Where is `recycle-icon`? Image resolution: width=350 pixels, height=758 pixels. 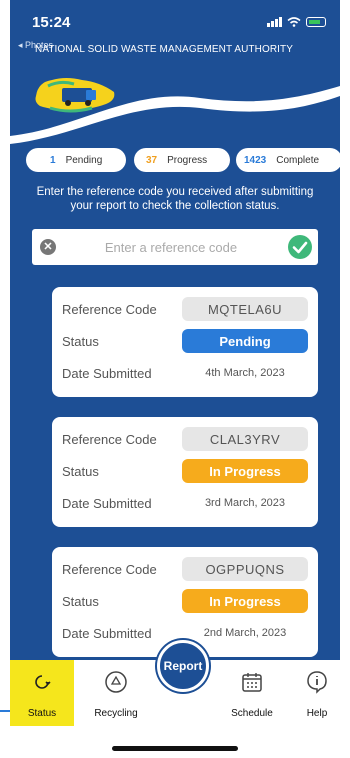 recycle-icon is located at coordinates (116, 682).